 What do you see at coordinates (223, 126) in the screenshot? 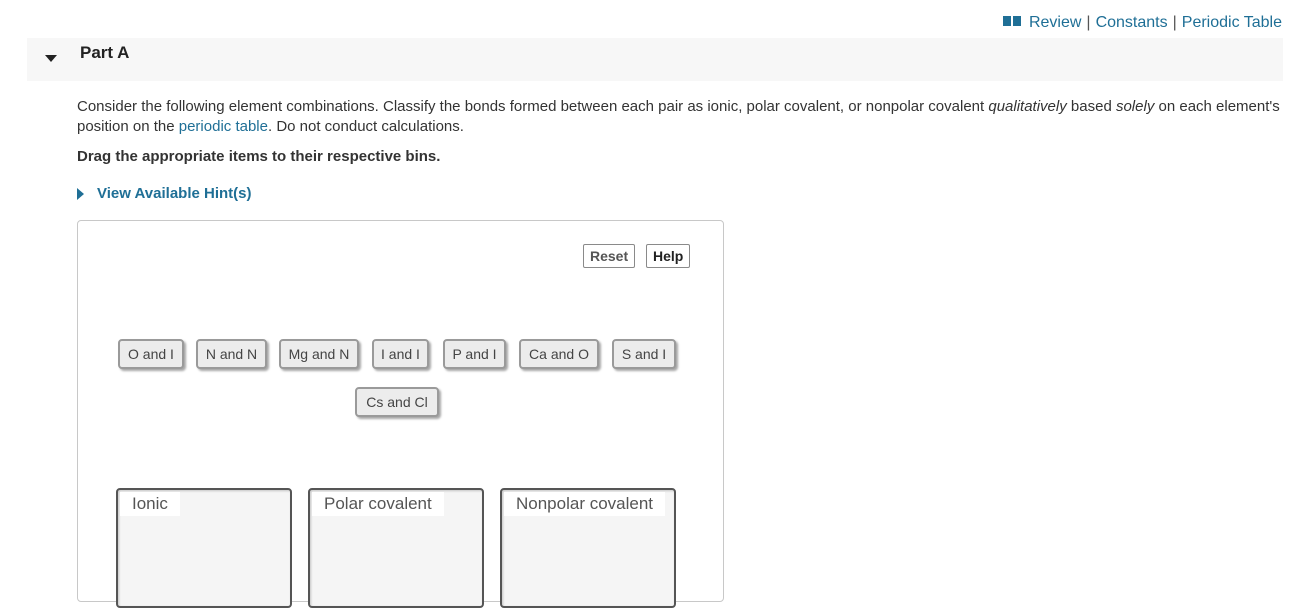
I see `periodic-table-inline-link: periodic table` at bounding box center [223, 126].